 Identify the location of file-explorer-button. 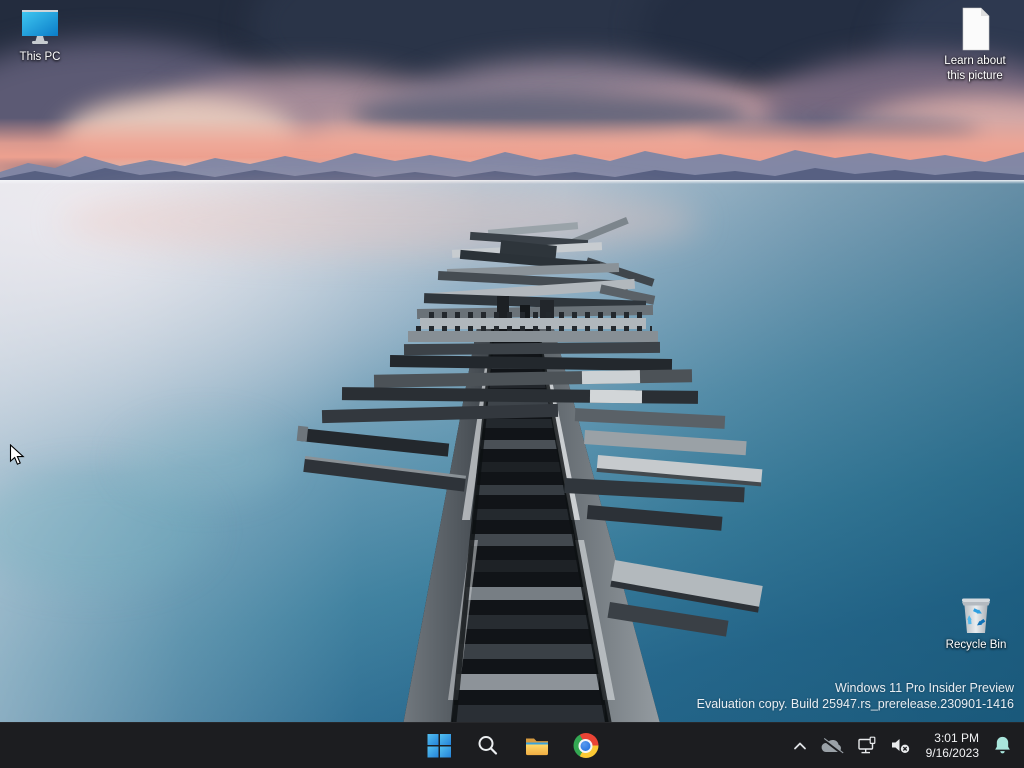
(537, 746).